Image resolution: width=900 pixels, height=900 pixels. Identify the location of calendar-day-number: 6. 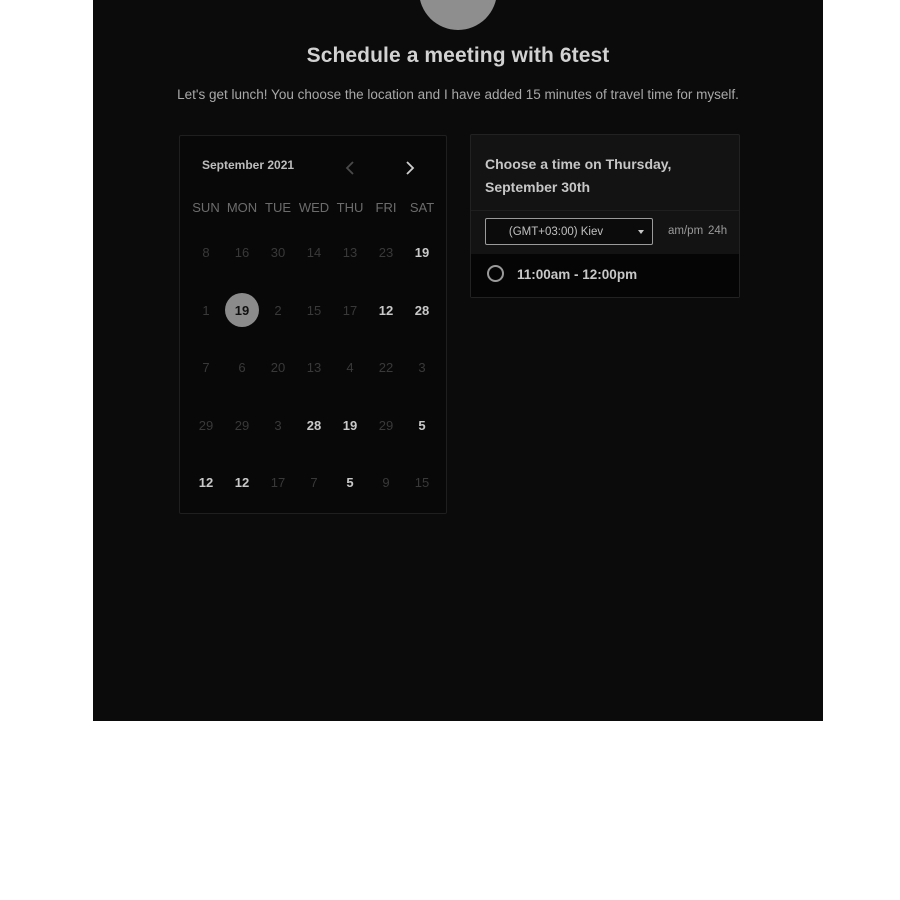
(242, 368).